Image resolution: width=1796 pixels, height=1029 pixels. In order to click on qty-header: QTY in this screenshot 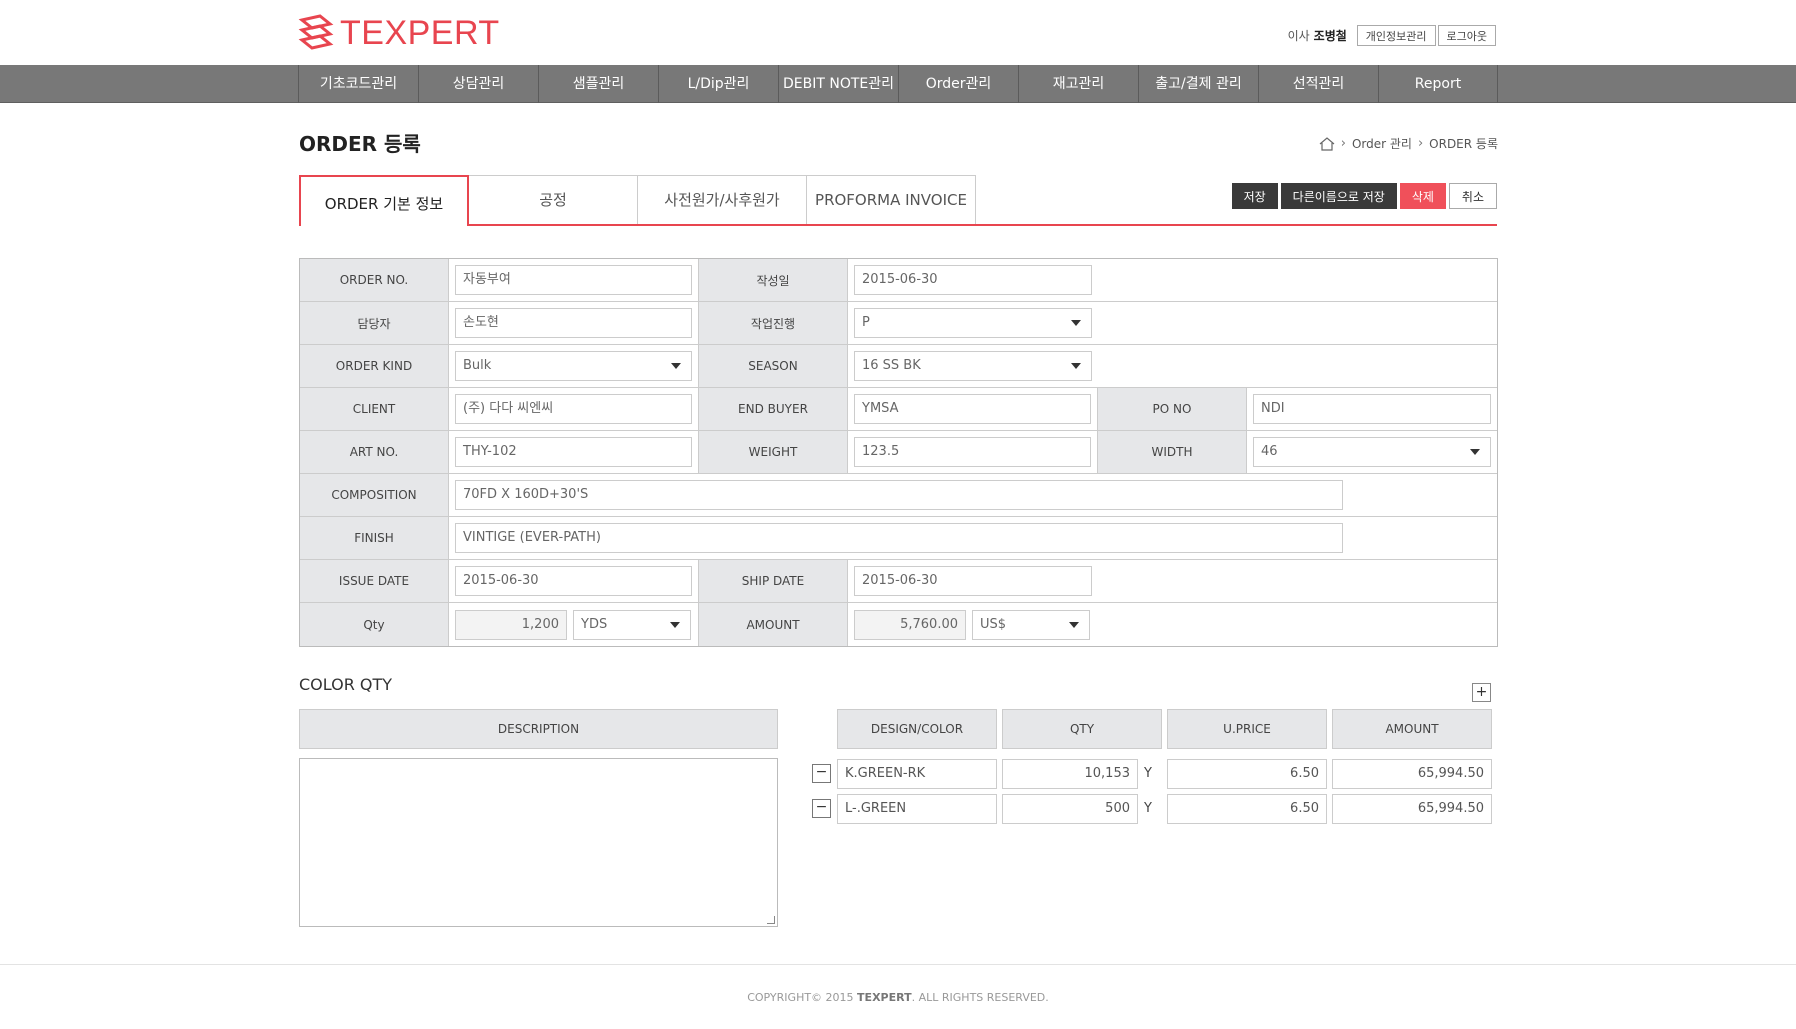, I will do `click(1082, 729)`.